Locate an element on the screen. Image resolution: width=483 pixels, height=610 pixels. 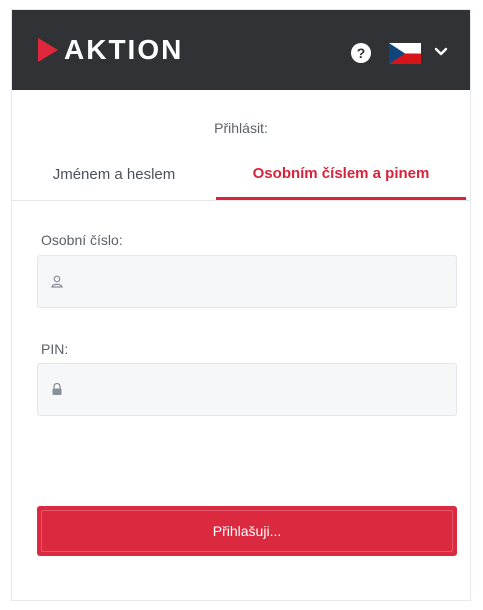
pin-field is located at coordinates (247, 390).